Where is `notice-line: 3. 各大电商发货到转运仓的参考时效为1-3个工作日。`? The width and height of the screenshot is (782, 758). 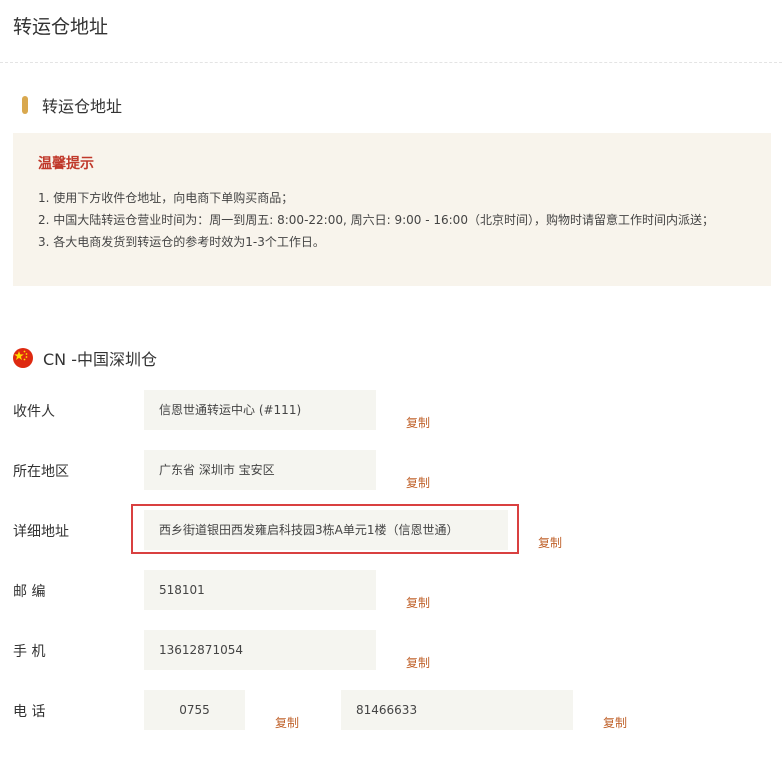
notice-line: 3. 各大电商发货到转运仓的参考时效为1-3个工作日。 is located at coordinates (181, 242).